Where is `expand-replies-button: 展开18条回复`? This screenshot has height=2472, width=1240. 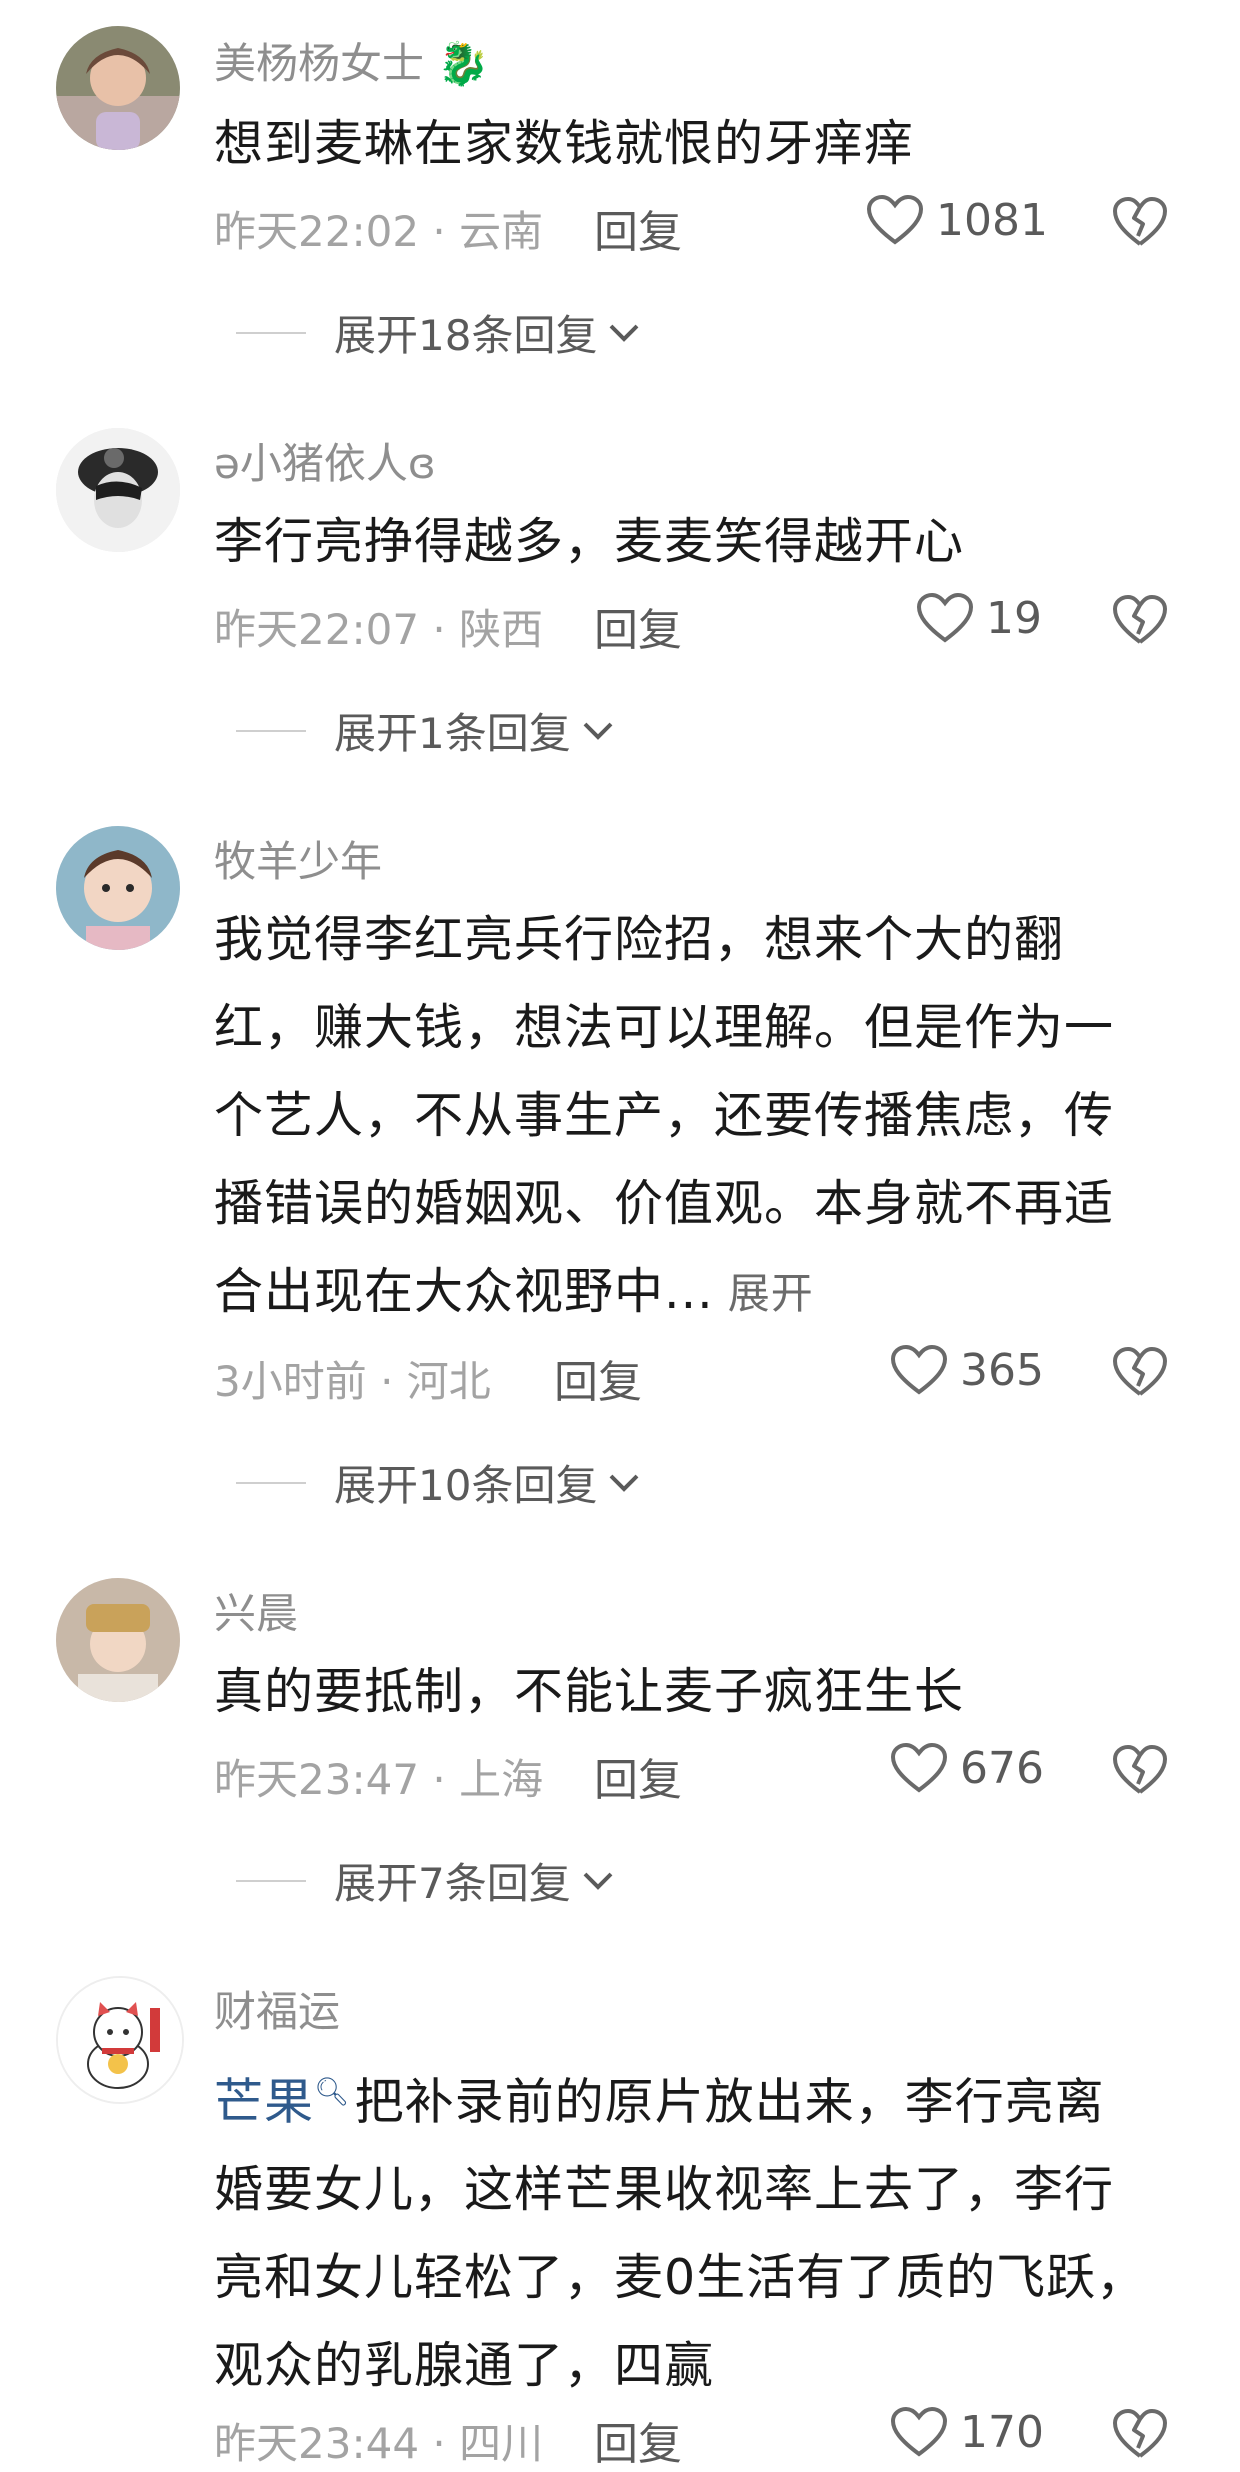 expand-replies-button: 展开18条回复 is located at coordinates (439, 332).